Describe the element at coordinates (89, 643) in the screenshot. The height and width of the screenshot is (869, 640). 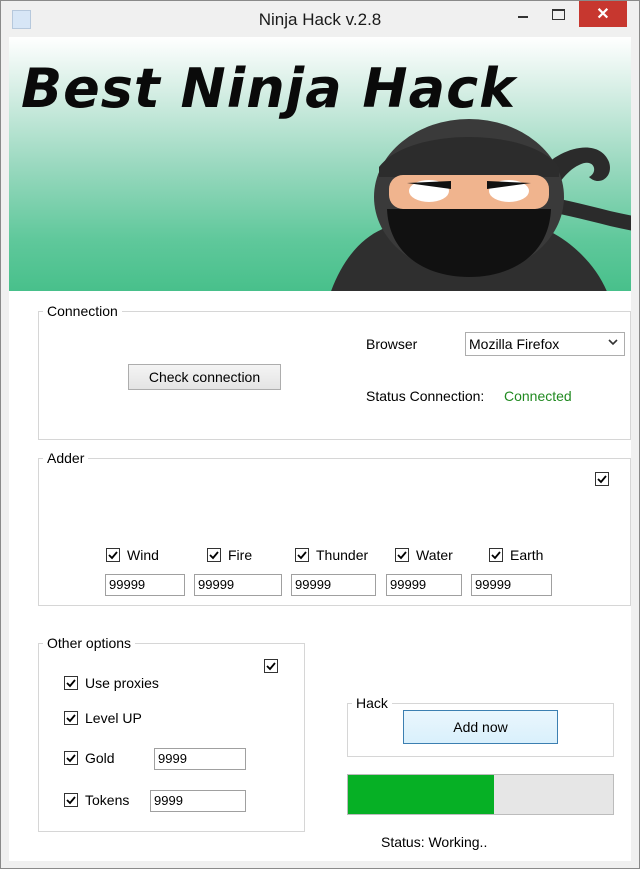
I see `other-options-legend: Other options` at that location.